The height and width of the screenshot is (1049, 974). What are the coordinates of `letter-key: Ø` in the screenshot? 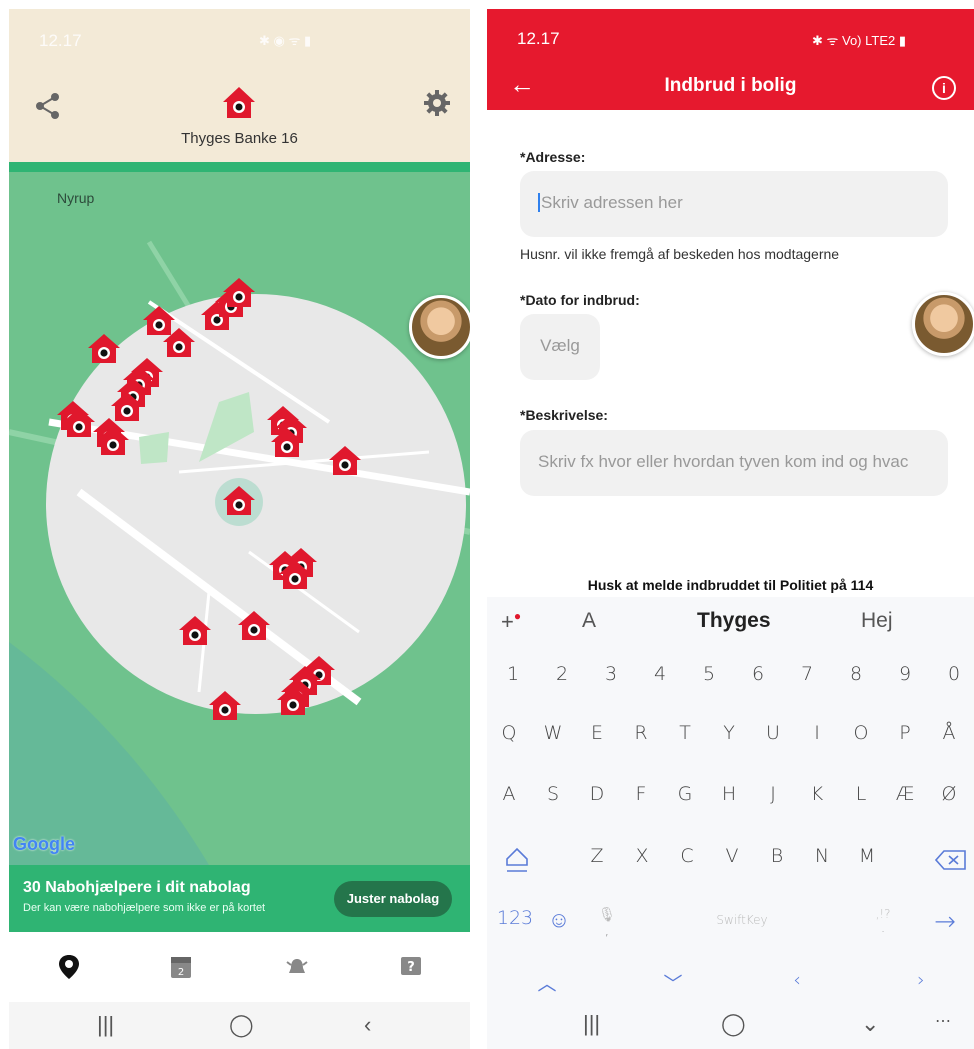 It's located at (949, 794).